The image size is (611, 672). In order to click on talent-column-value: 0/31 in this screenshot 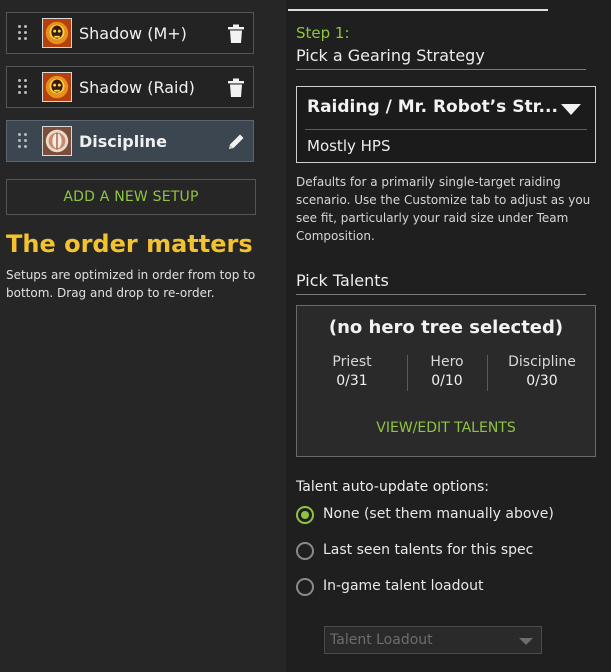, I will do `click(352, 381)`.